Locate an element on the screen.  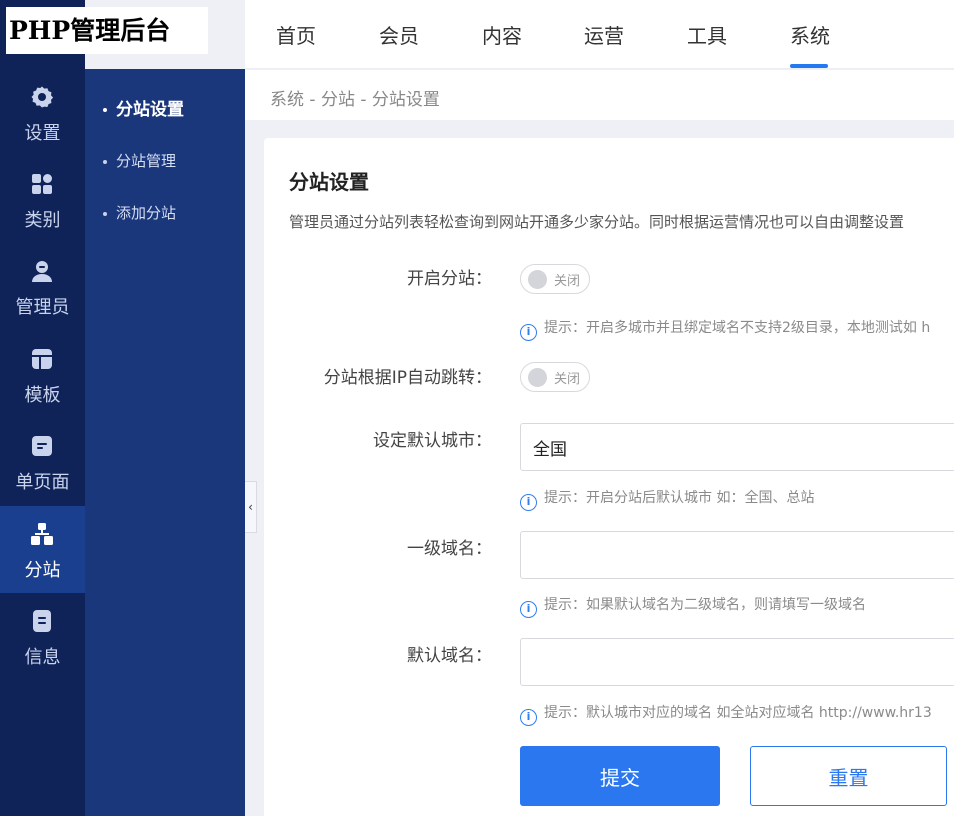
subnav-label: 添加分站 is located at coordinates (146, 213).